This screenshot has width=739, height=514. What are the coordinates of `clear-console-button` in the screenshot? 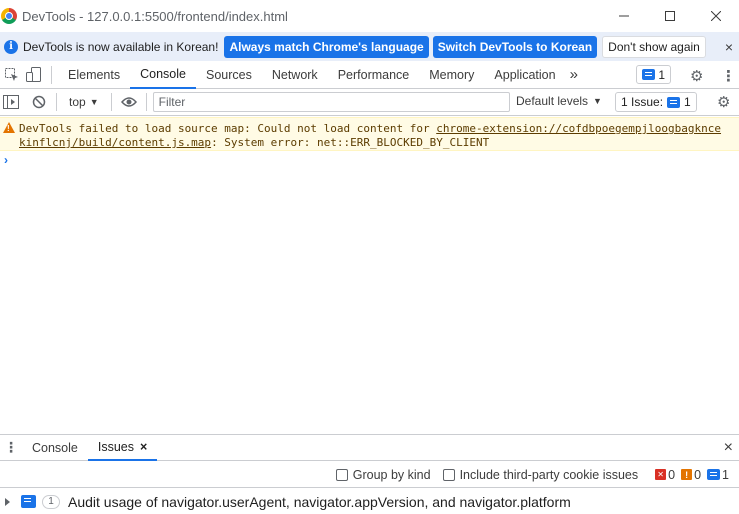 It's located at (39, 102).